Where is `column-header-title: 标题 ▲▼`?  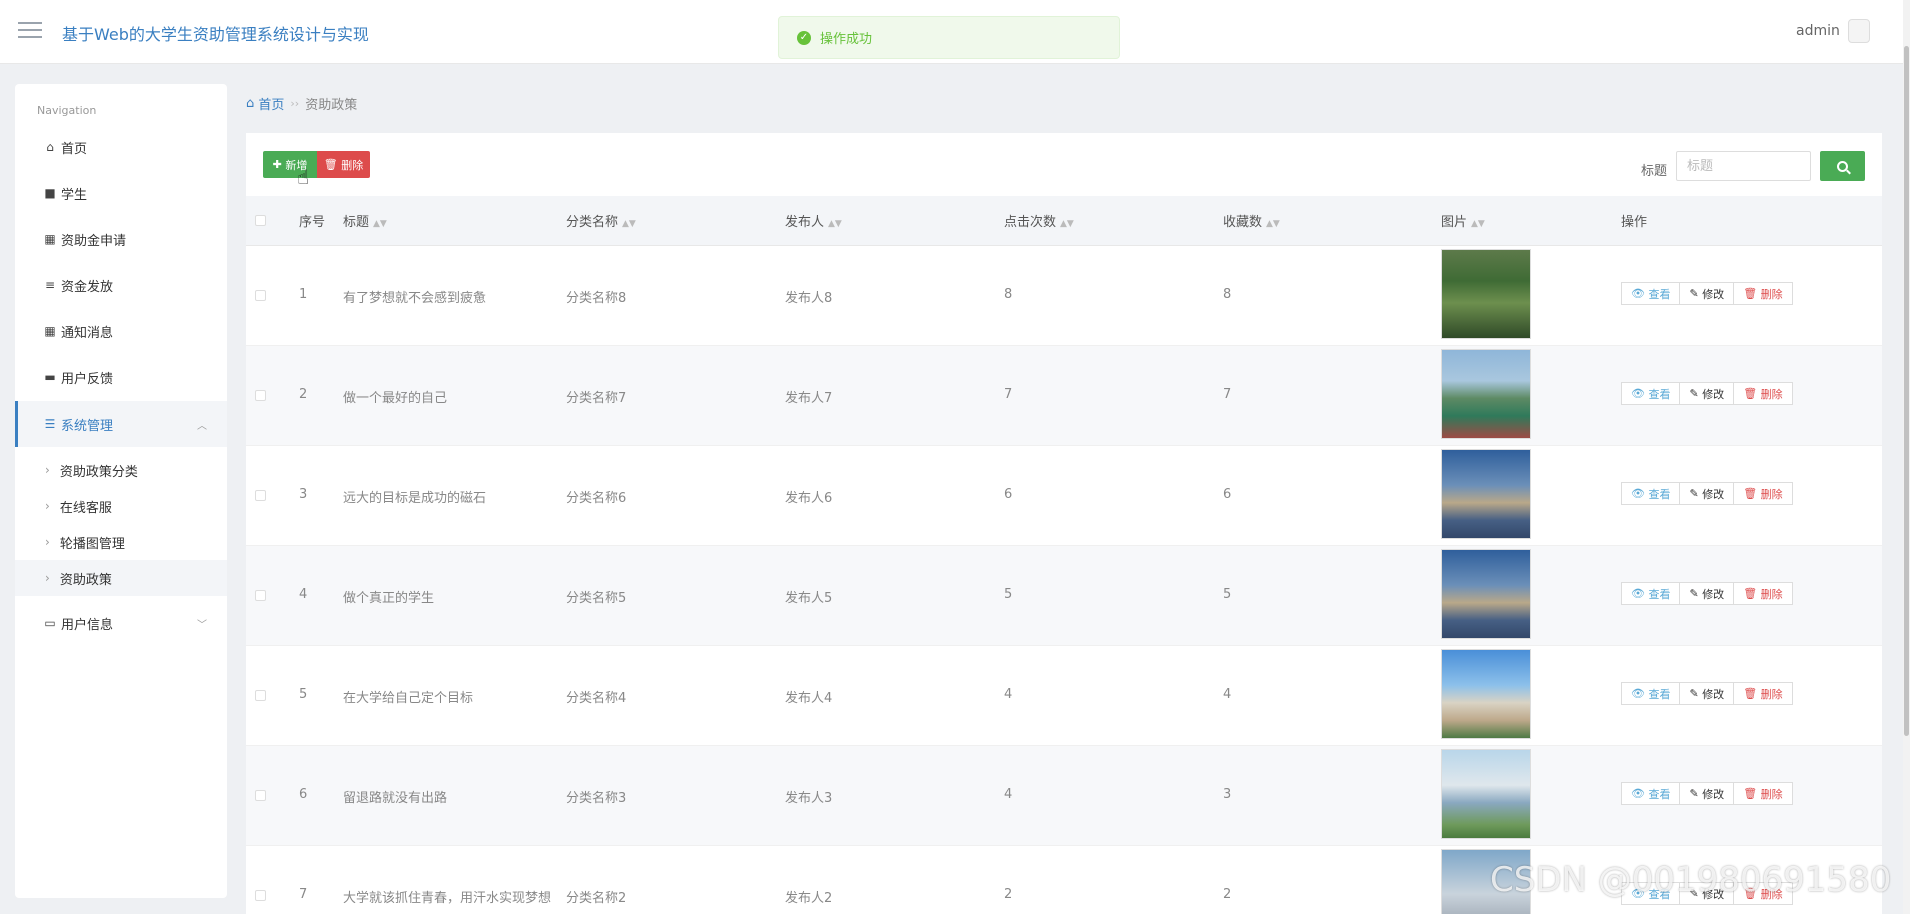 column-header-title: 标题 ▲▼ is located at coordinates (365, 220).